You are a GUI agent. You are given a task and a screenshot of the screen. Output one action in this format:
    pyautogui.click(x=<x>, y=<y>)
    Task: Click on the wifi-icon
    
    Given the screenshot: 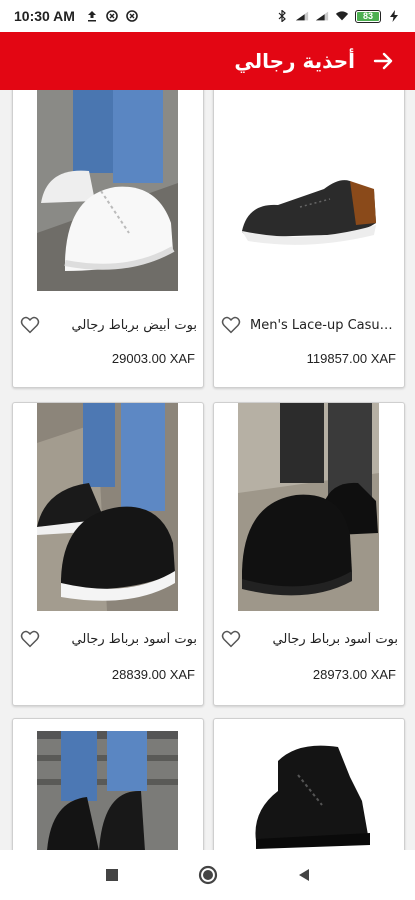 What is the action you would take?
    pyautogui.click(x=342, y=16)
    